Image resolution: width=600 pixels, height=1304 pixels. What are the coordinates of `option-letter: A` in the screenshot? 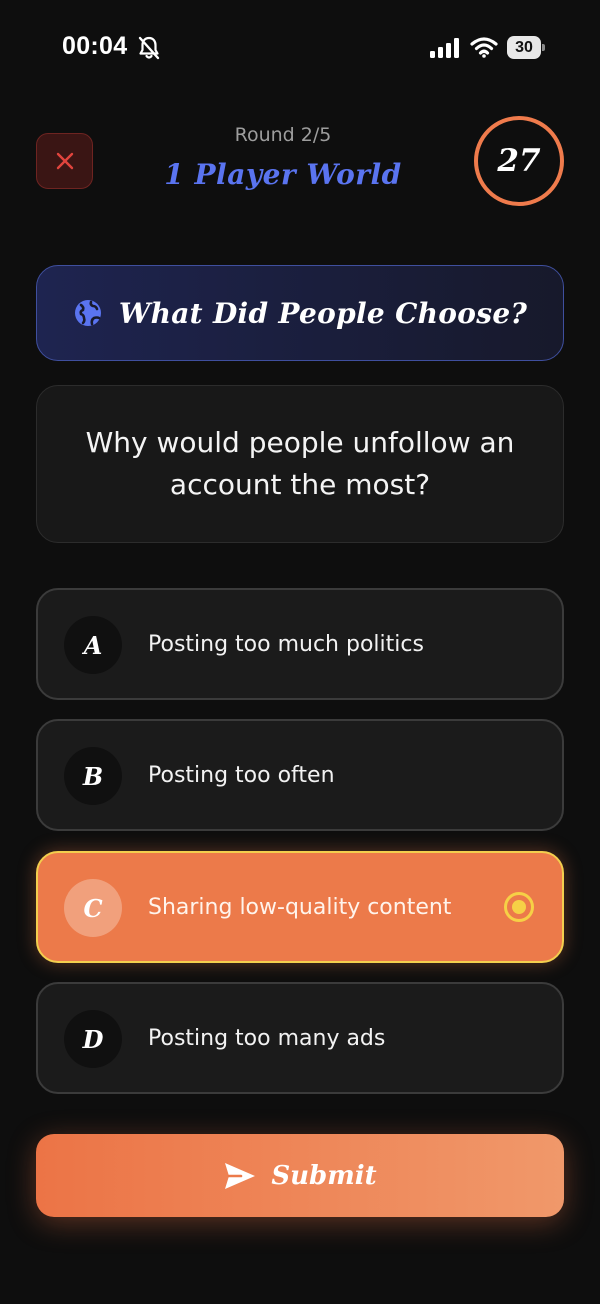 It's located at (93, 645).